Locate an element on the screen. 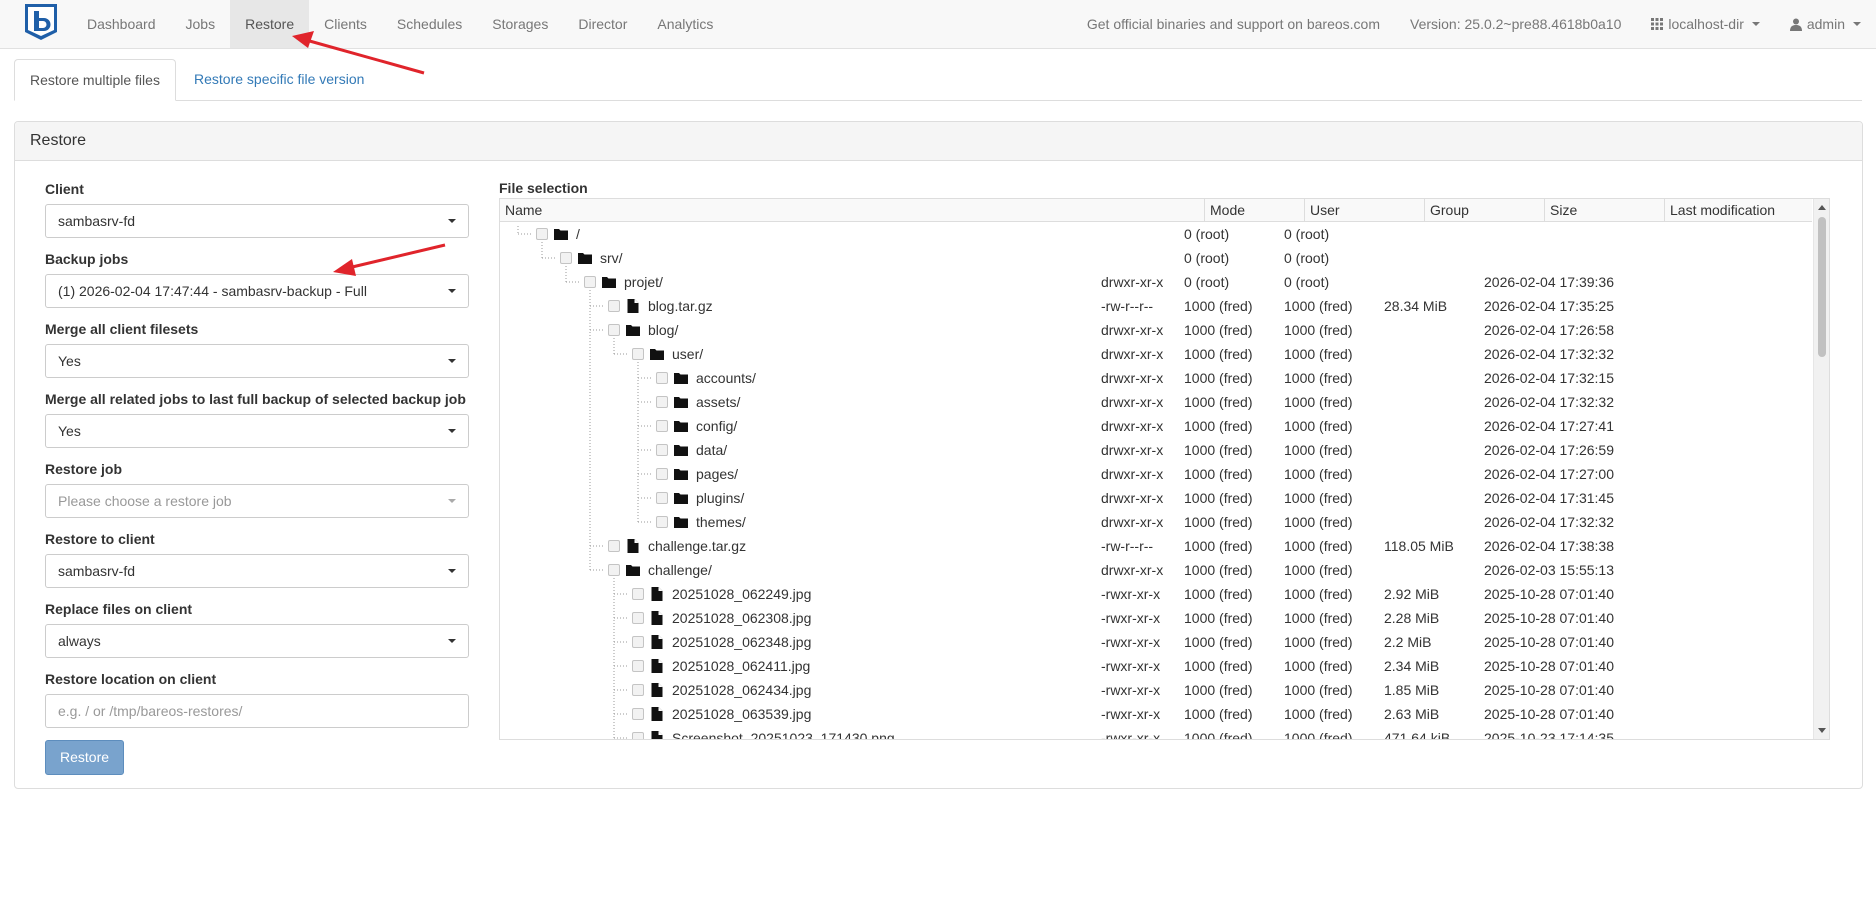 This screenshot has width=1876, height=898. nav-item-storages: Storages is located at coordinates (520, 24).